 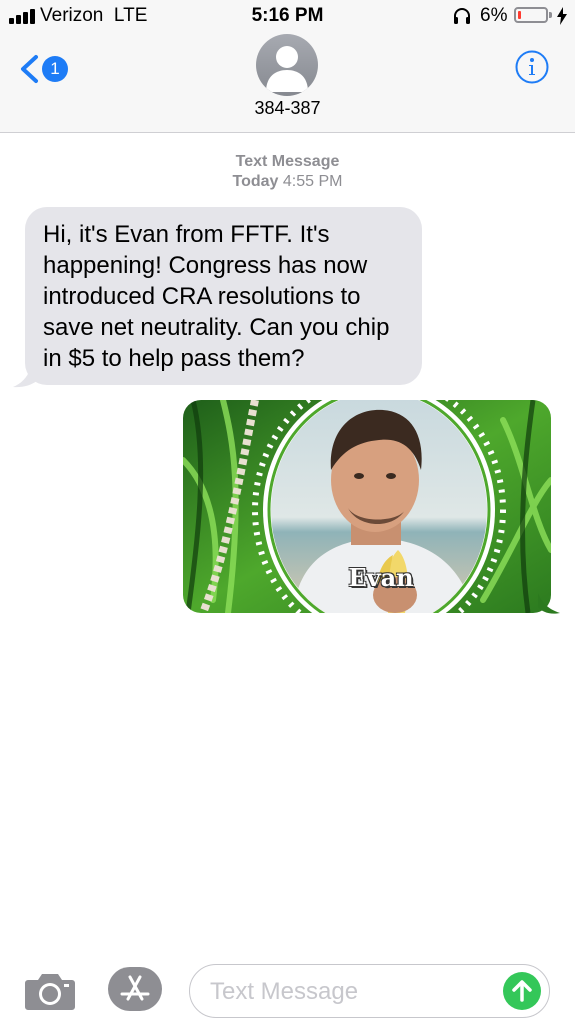 What do you see at coordinates (367, 506) in the screenshot?
I see `gif-attachment: Evan` at bounding box center [367, 506].